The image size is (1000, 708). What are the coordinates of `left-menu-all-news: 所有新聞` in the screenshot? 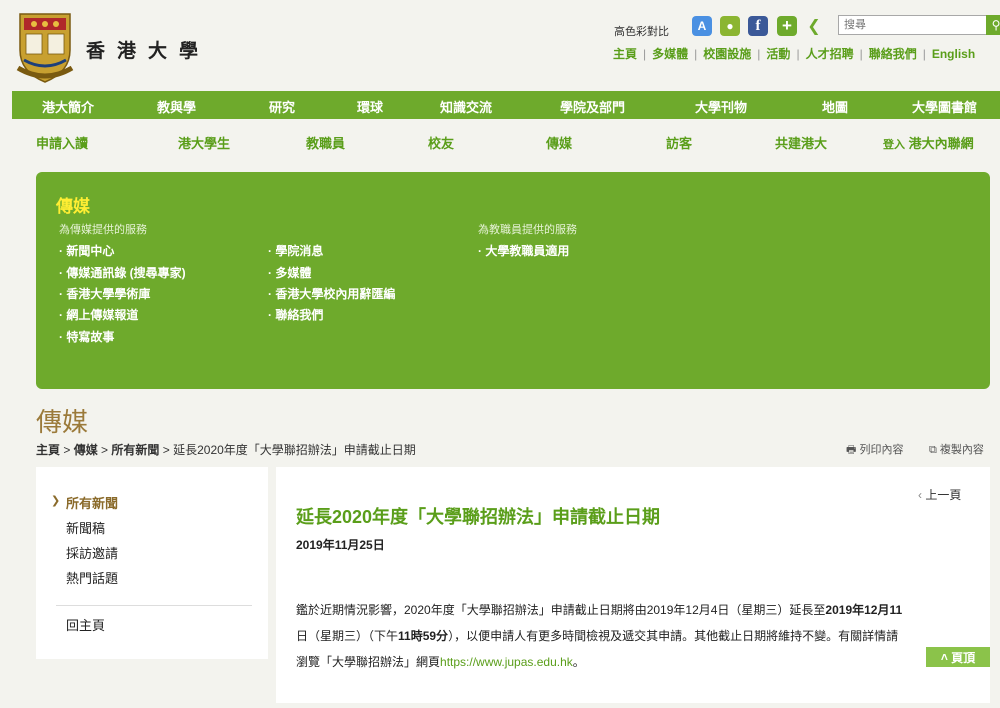 It's located at (92, 502).